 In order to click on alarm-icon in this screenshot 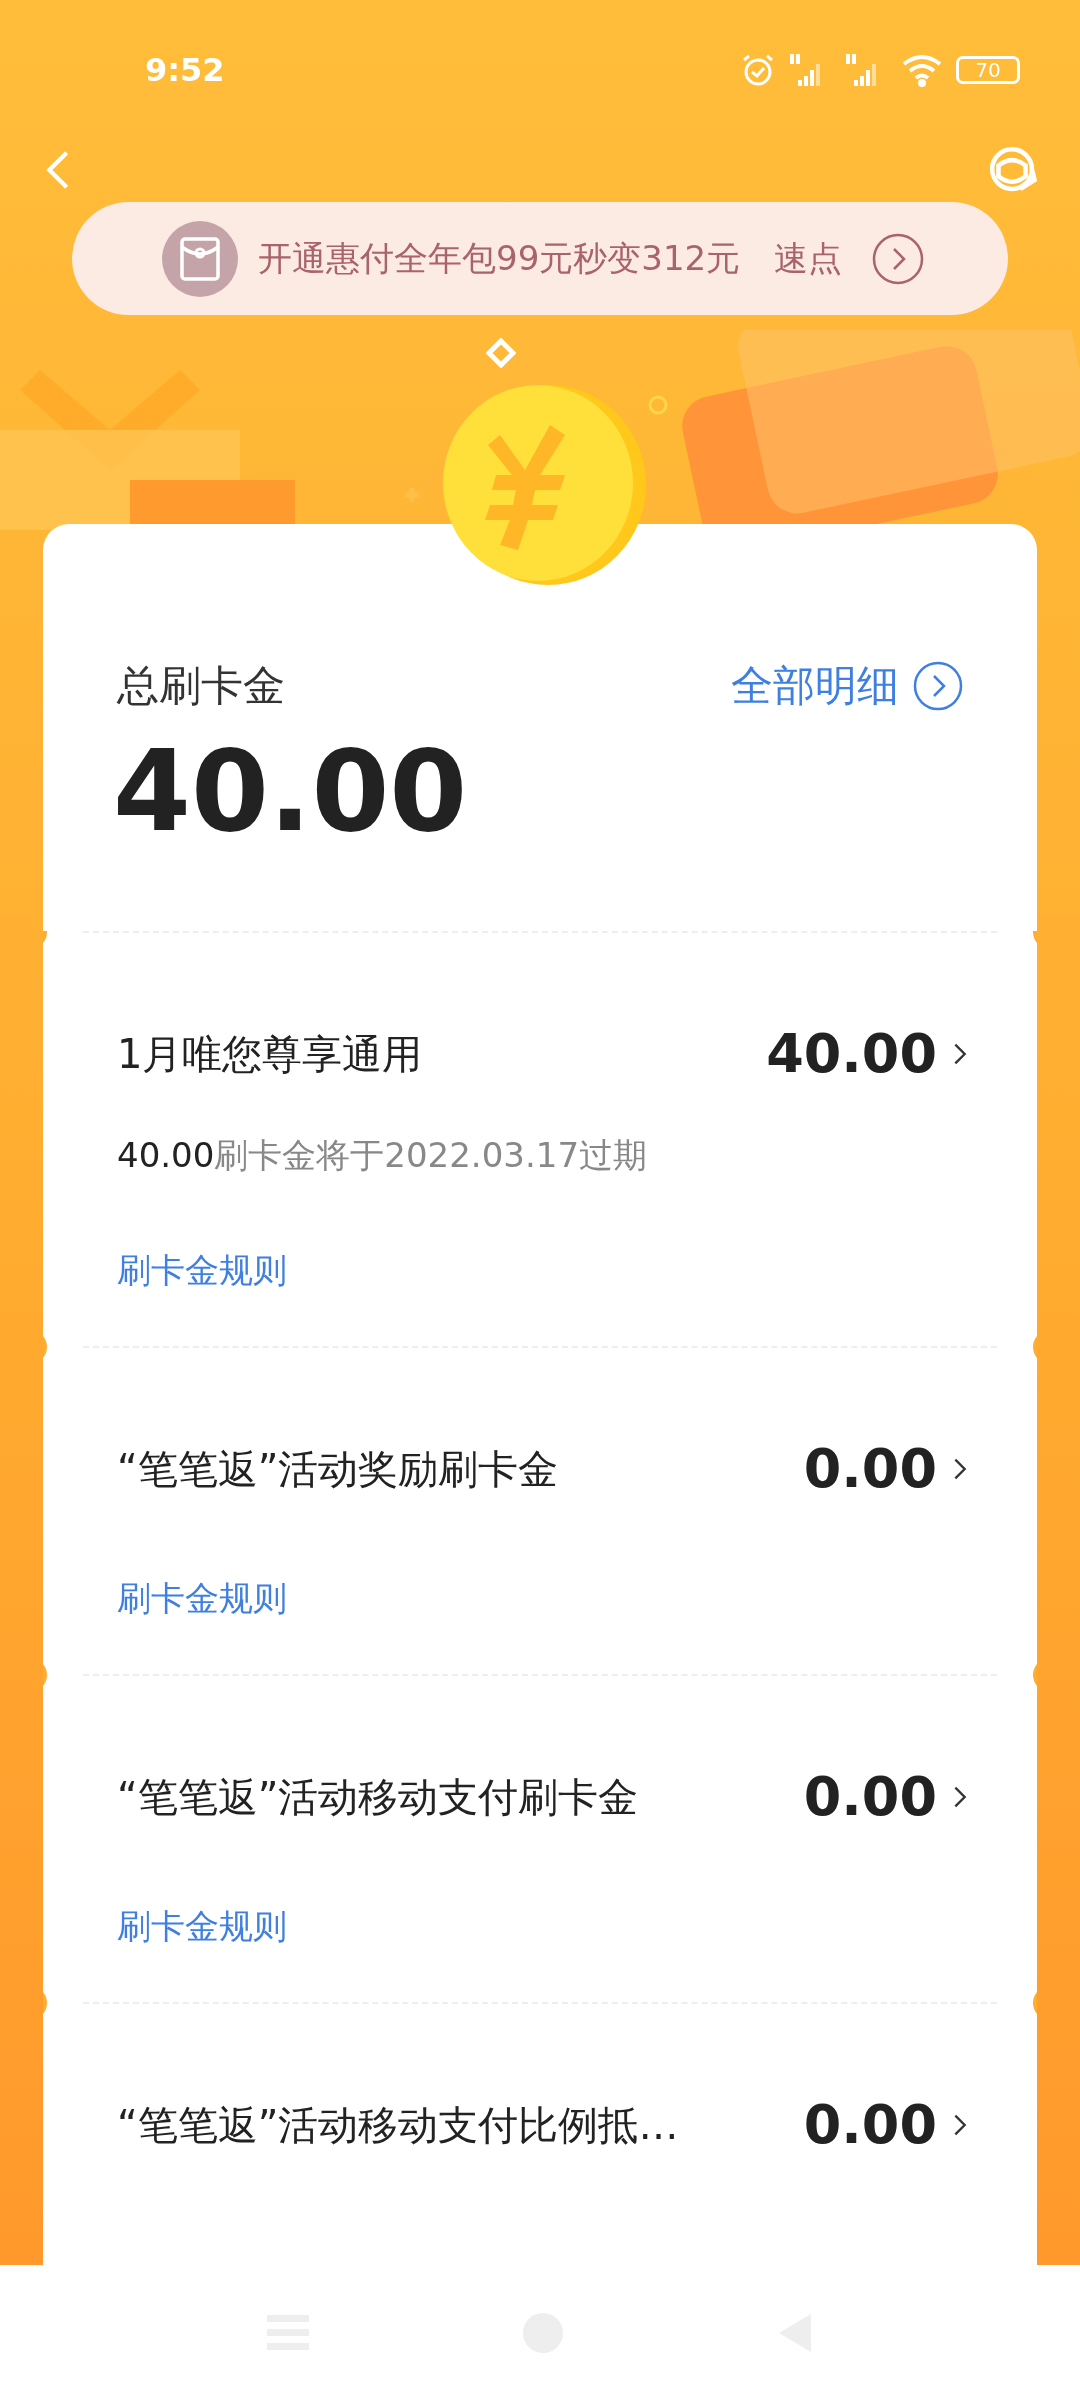, I will do `click(758, 70)`.